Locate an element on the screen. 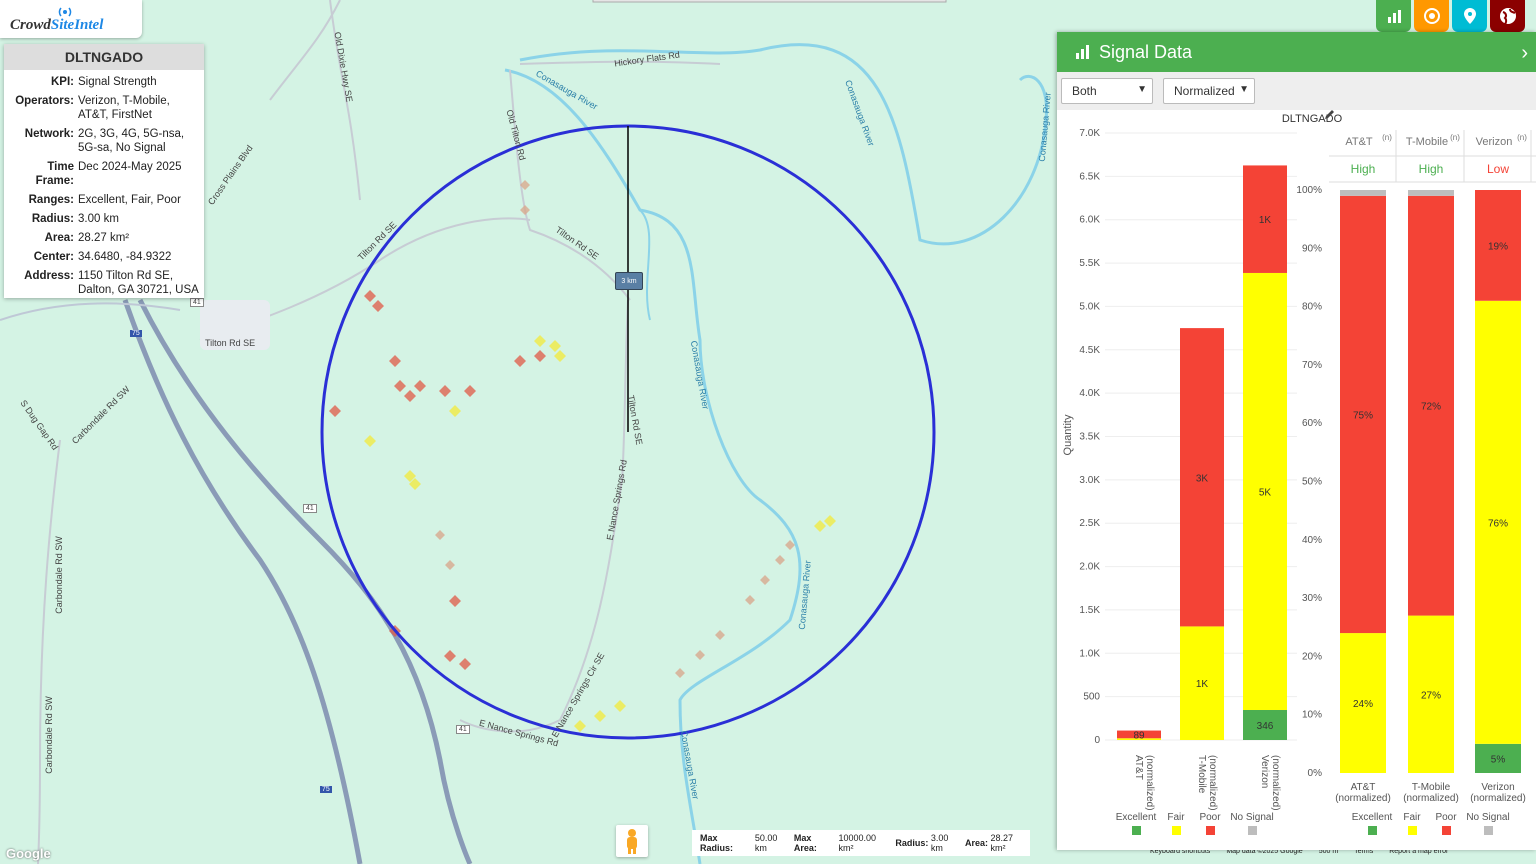 Image resolution: width=1536 pixels, height=864 pixels. operator-rating: Low is located at coordinates (1498, 169).